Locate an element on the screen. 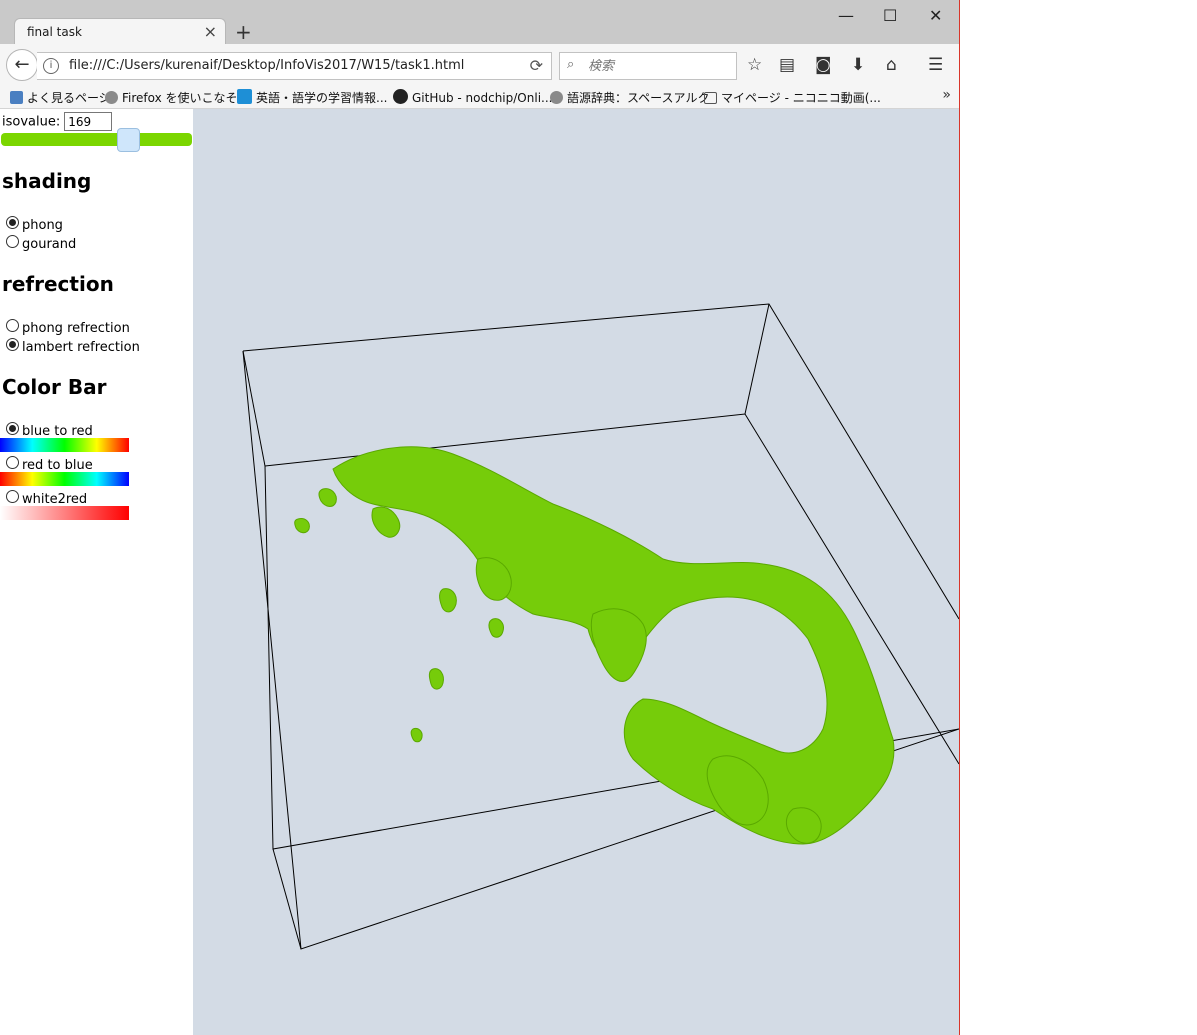 This screenshot has width=1197, height=1035. download-icon: ⬇ is located at coordinates (858, 65).